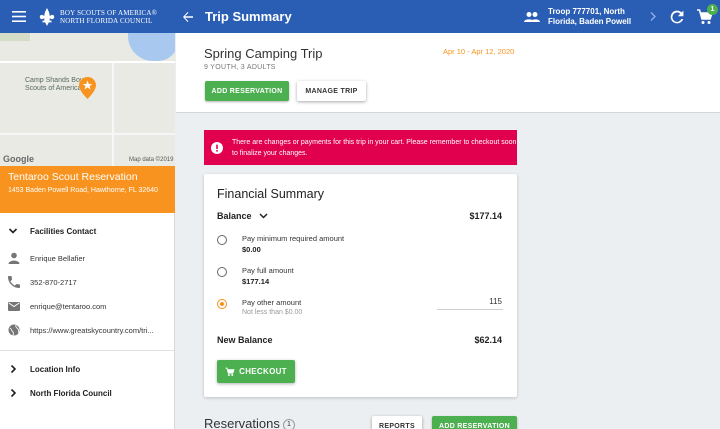 The width and height of the screenshot is (720, 429). Describe the element at coordinates (488, 340) in the screenshot. I see `new-balance-value: $62.14` at that location.